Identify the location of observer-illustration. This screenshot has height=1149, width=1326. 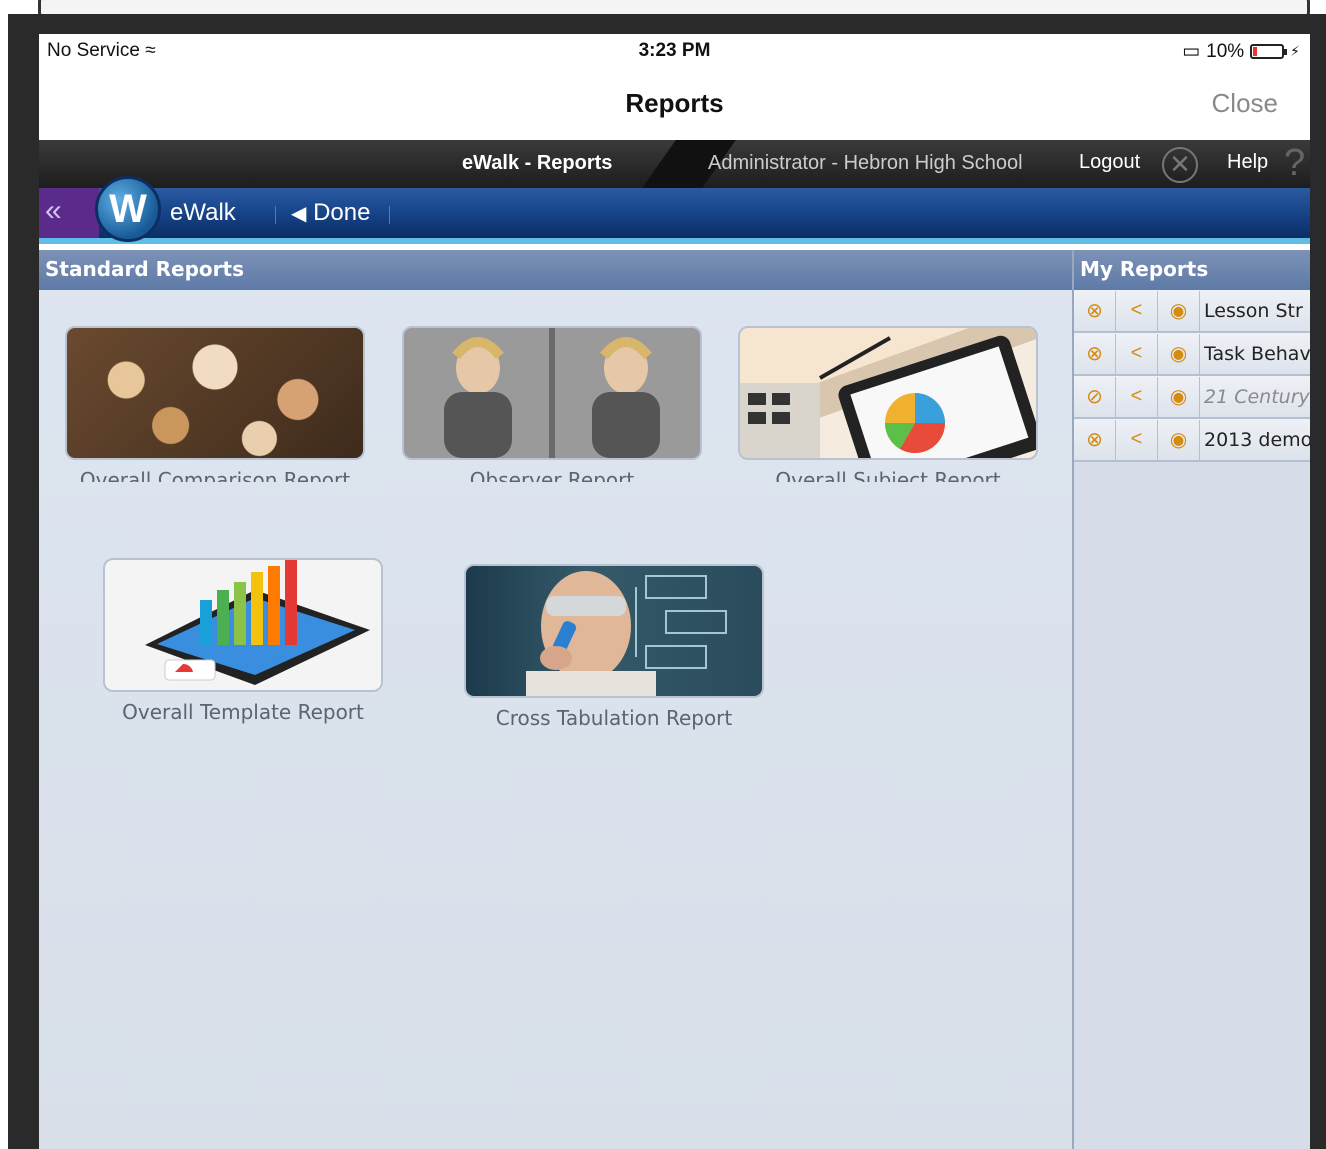
(552, 397).